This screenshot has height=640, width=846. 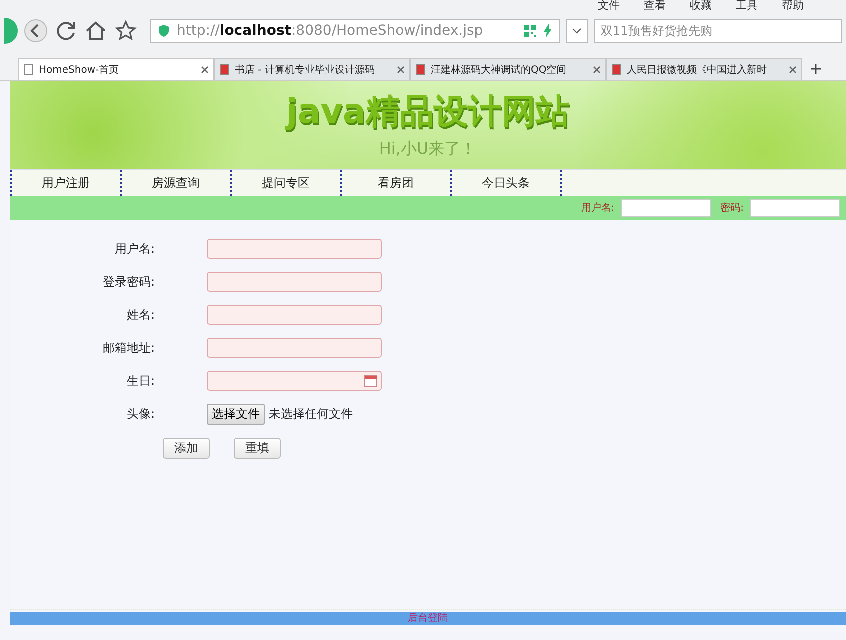 I want to click on password-field, so click(x=795, y=208).